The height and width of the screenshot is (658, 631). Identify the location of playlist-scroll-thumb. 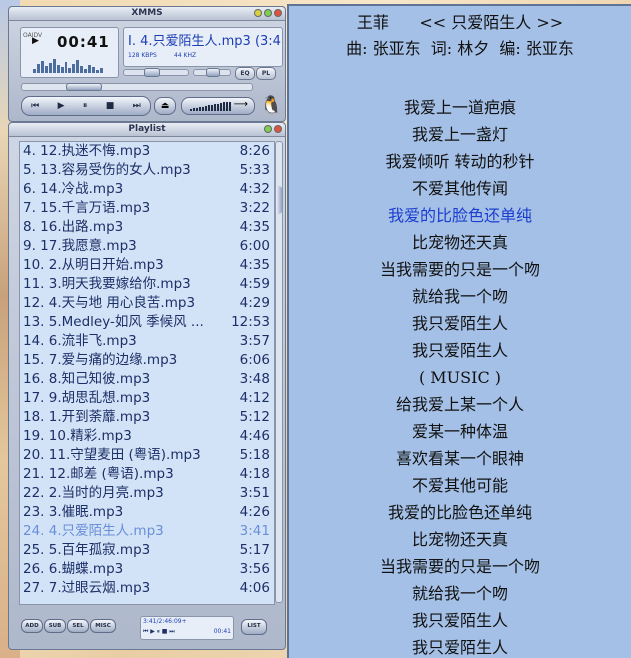
(279, 200).